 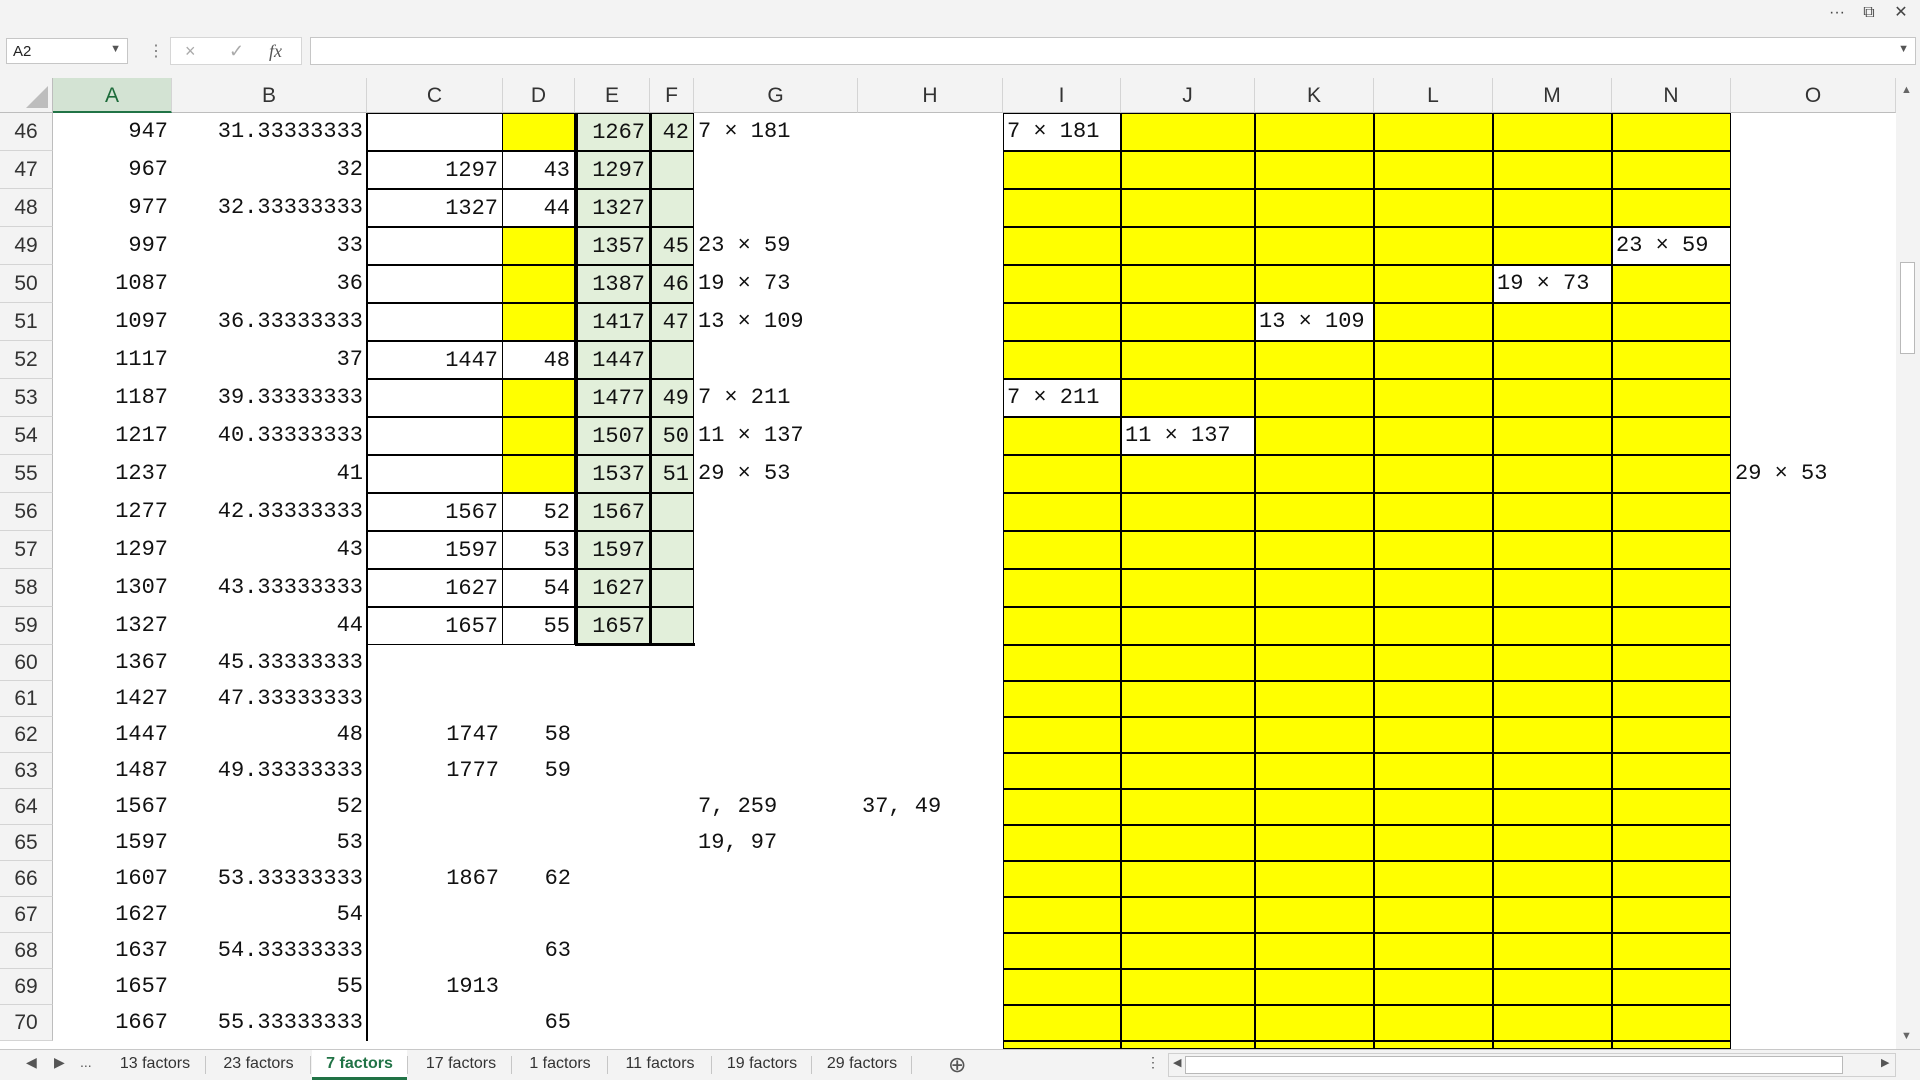 What do you see at coordinates (59, 1062) in the screenshot?
I see `tab-next-icon: ▶` at bounding box center [59, 1062].